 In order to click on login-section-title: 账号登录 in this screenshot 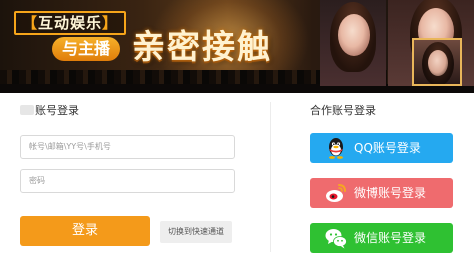, I will do `click(49, 111)`.